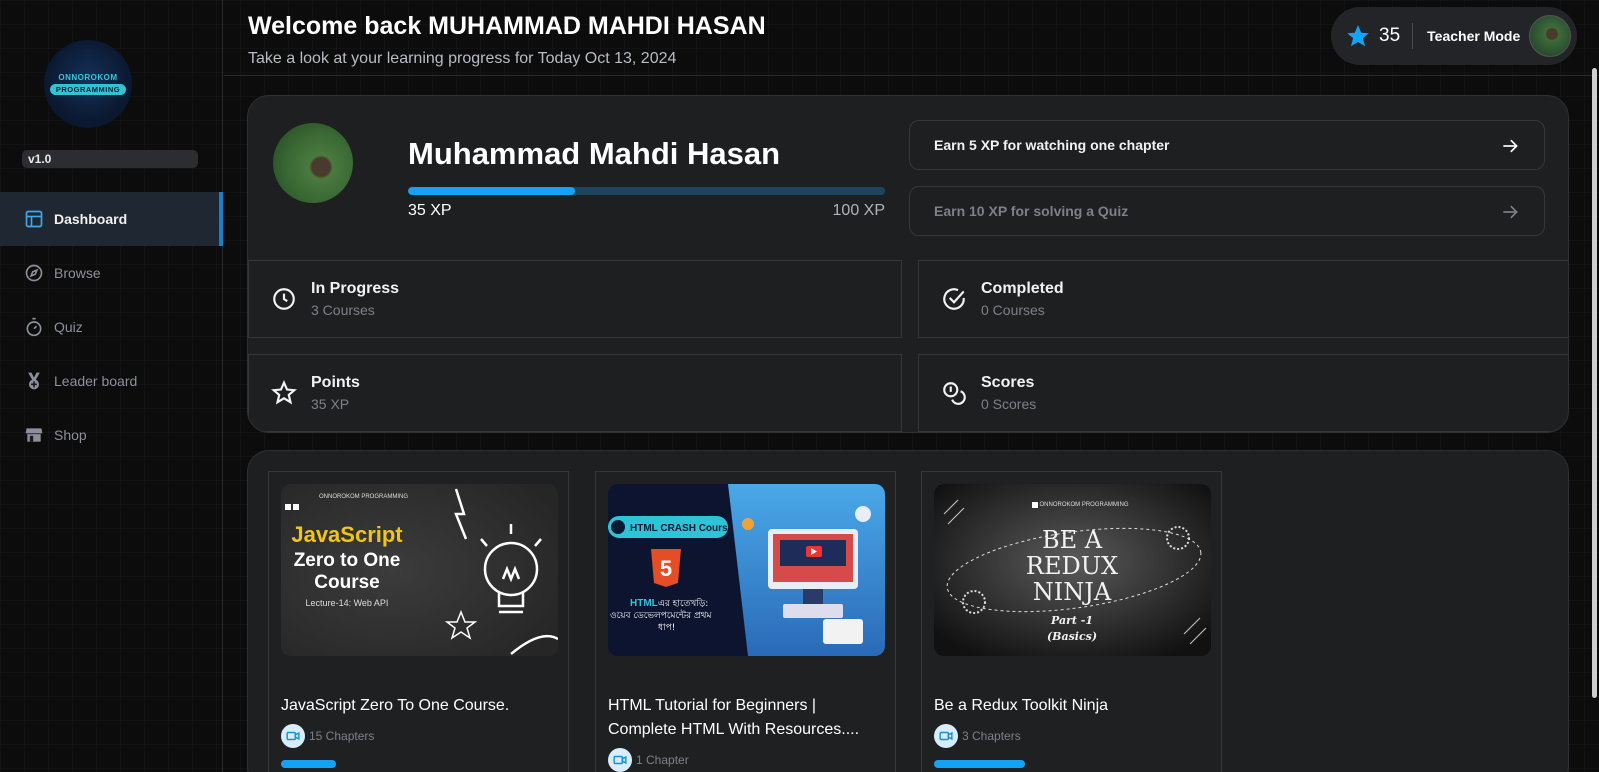 The image size is (1599, 772). Describe the element at coordinates (34, 219) in the screenshot. I see `layout-icon` at that location.